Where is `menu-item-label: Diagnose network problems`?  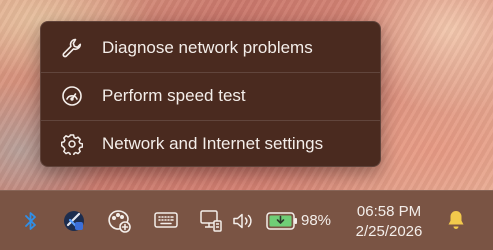 menu-item-label: Diagnose network problems is located at coordinates (207, 47).